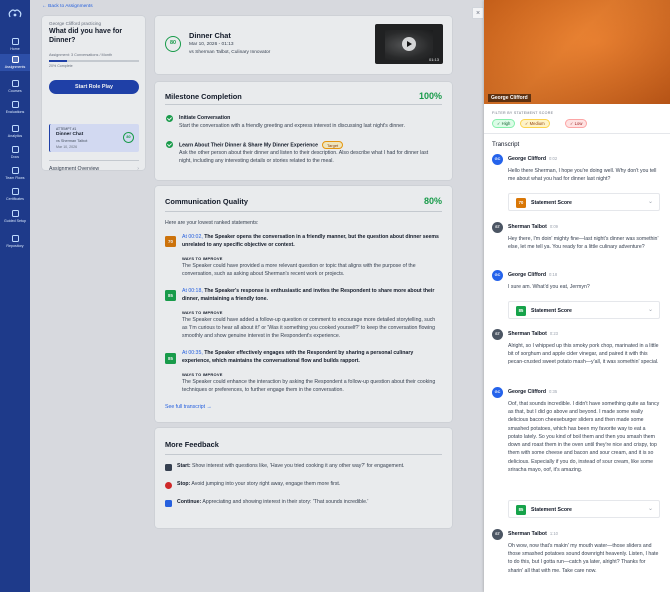  What do you see at coordinates (74, 169) in the screenshot?
I see `assignment-overview-label: Assignment Overview` at bounding box center [74, 169].